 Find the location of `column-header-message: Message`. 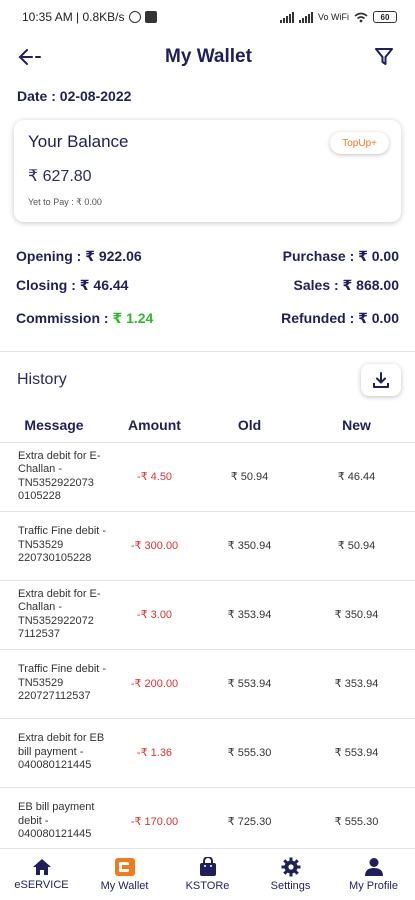

column-header-message: Message is located at coordinates (54, 425).